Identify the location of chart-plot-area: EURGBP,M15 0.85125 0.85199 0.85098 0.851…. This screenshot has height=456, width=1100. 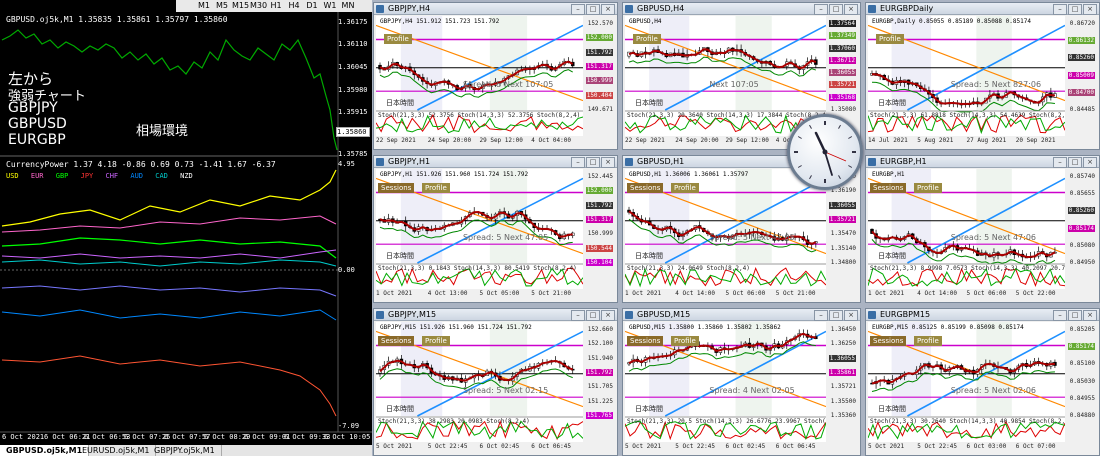
(966, 382).